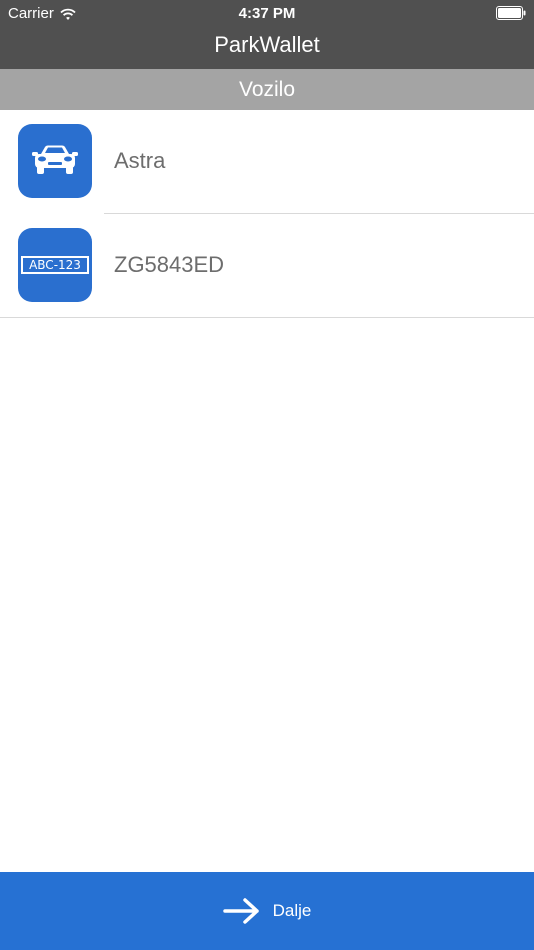 The image size is (534, 950). I want to click on next-button: Dalje, so click(267, 911).